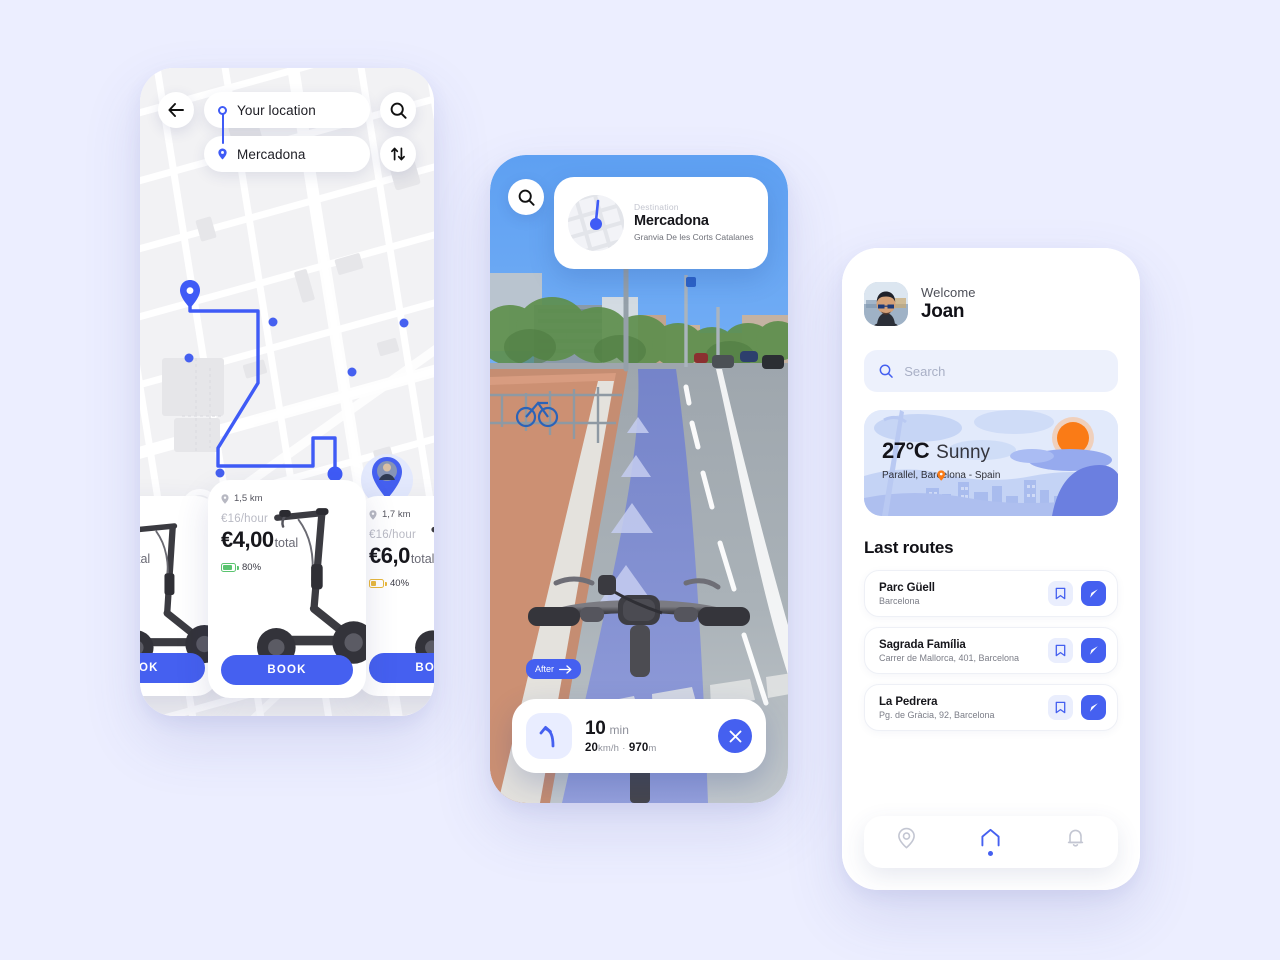 The image size is (1280, 960). I want to click on scooter-card: 1,7 km €16/hour €6,0 total 40% BO, so click(395, 596).